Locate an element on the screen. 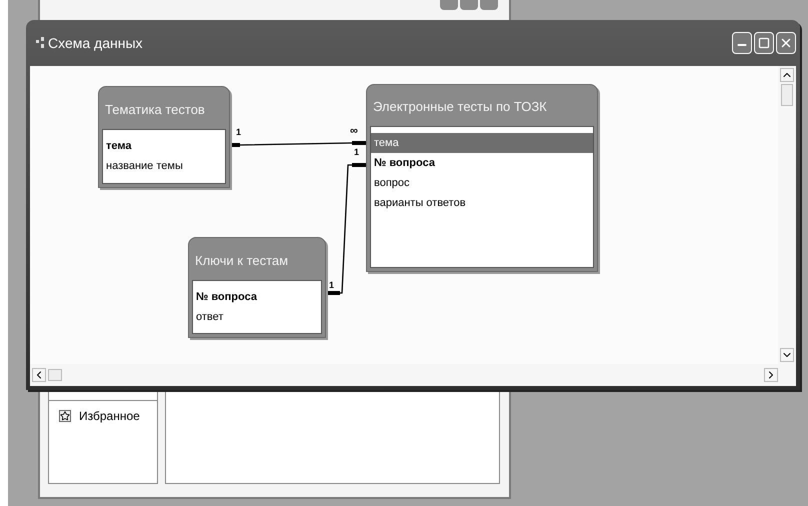  scroll-right-icon is located at coordinates (771, 375).